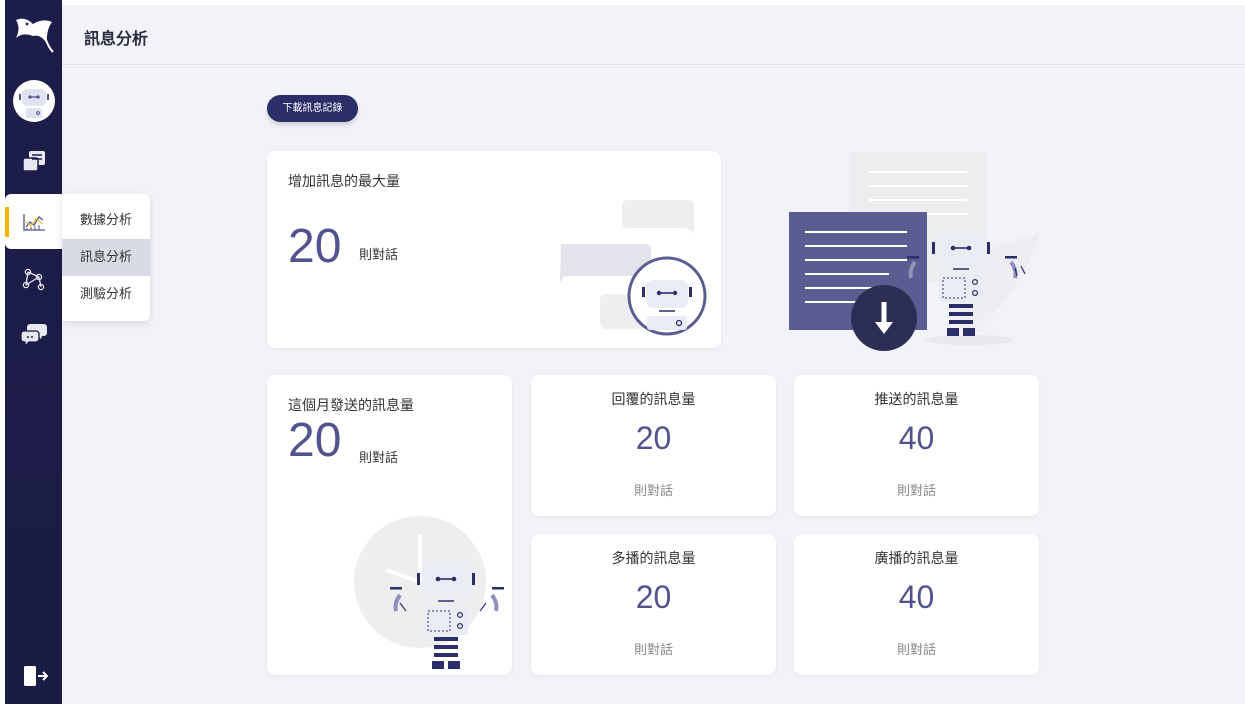 This screenshot has width=1245, height=704. I want to click on card-title: 回覆的訊息量, so click(653, 400).